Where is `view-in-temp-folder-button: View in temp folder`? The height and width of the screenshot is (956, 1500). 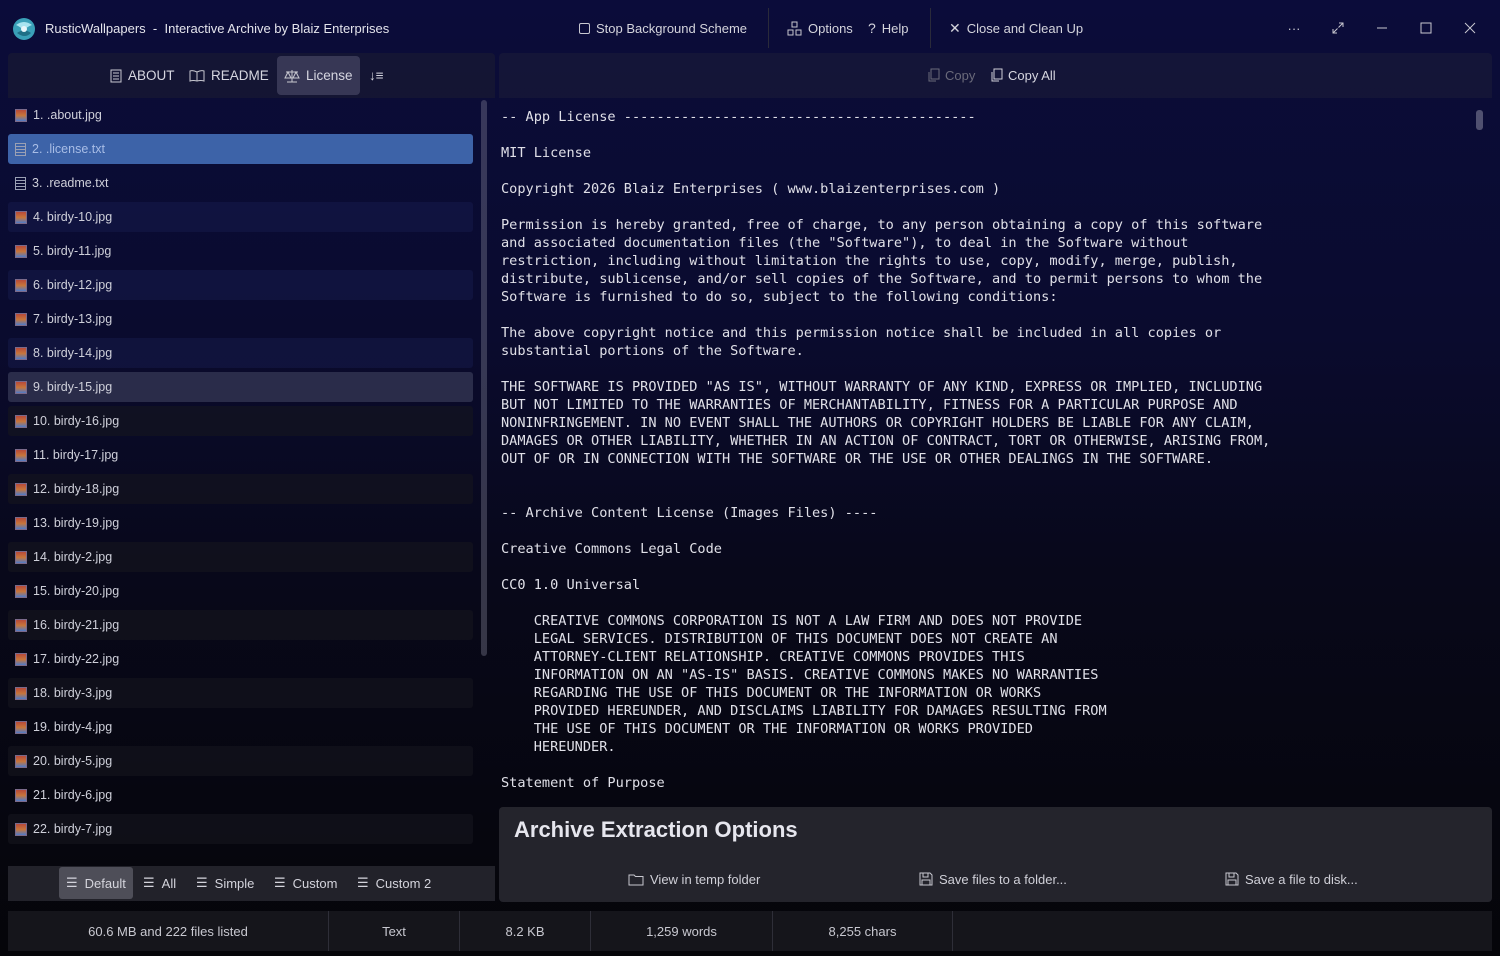 view-in-temp-folder-button: View in temp folder is located at coordinates (694, 879).